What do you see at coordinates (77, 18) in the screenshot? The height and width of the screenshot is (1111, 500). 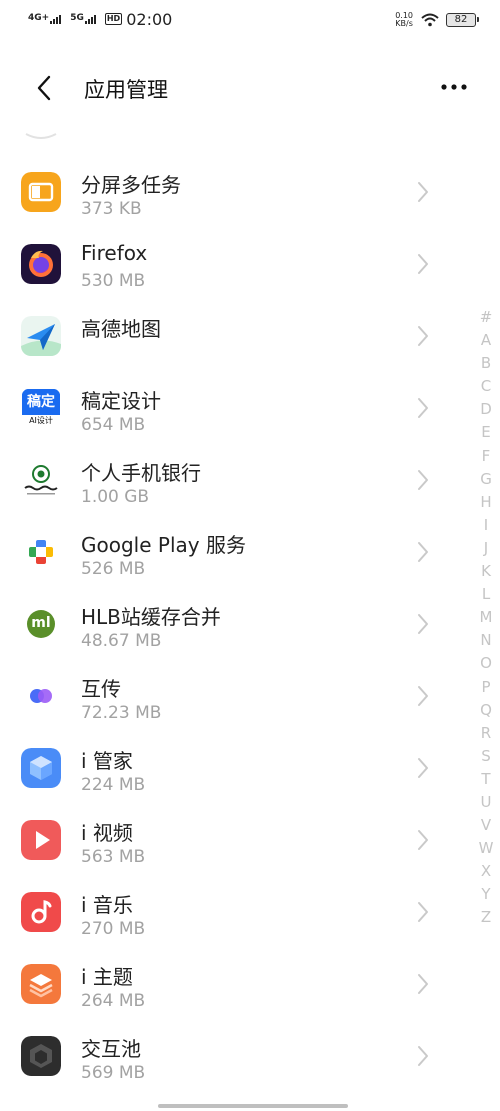 I see `sim2-label: 5G` at bounding box center [77, 18].